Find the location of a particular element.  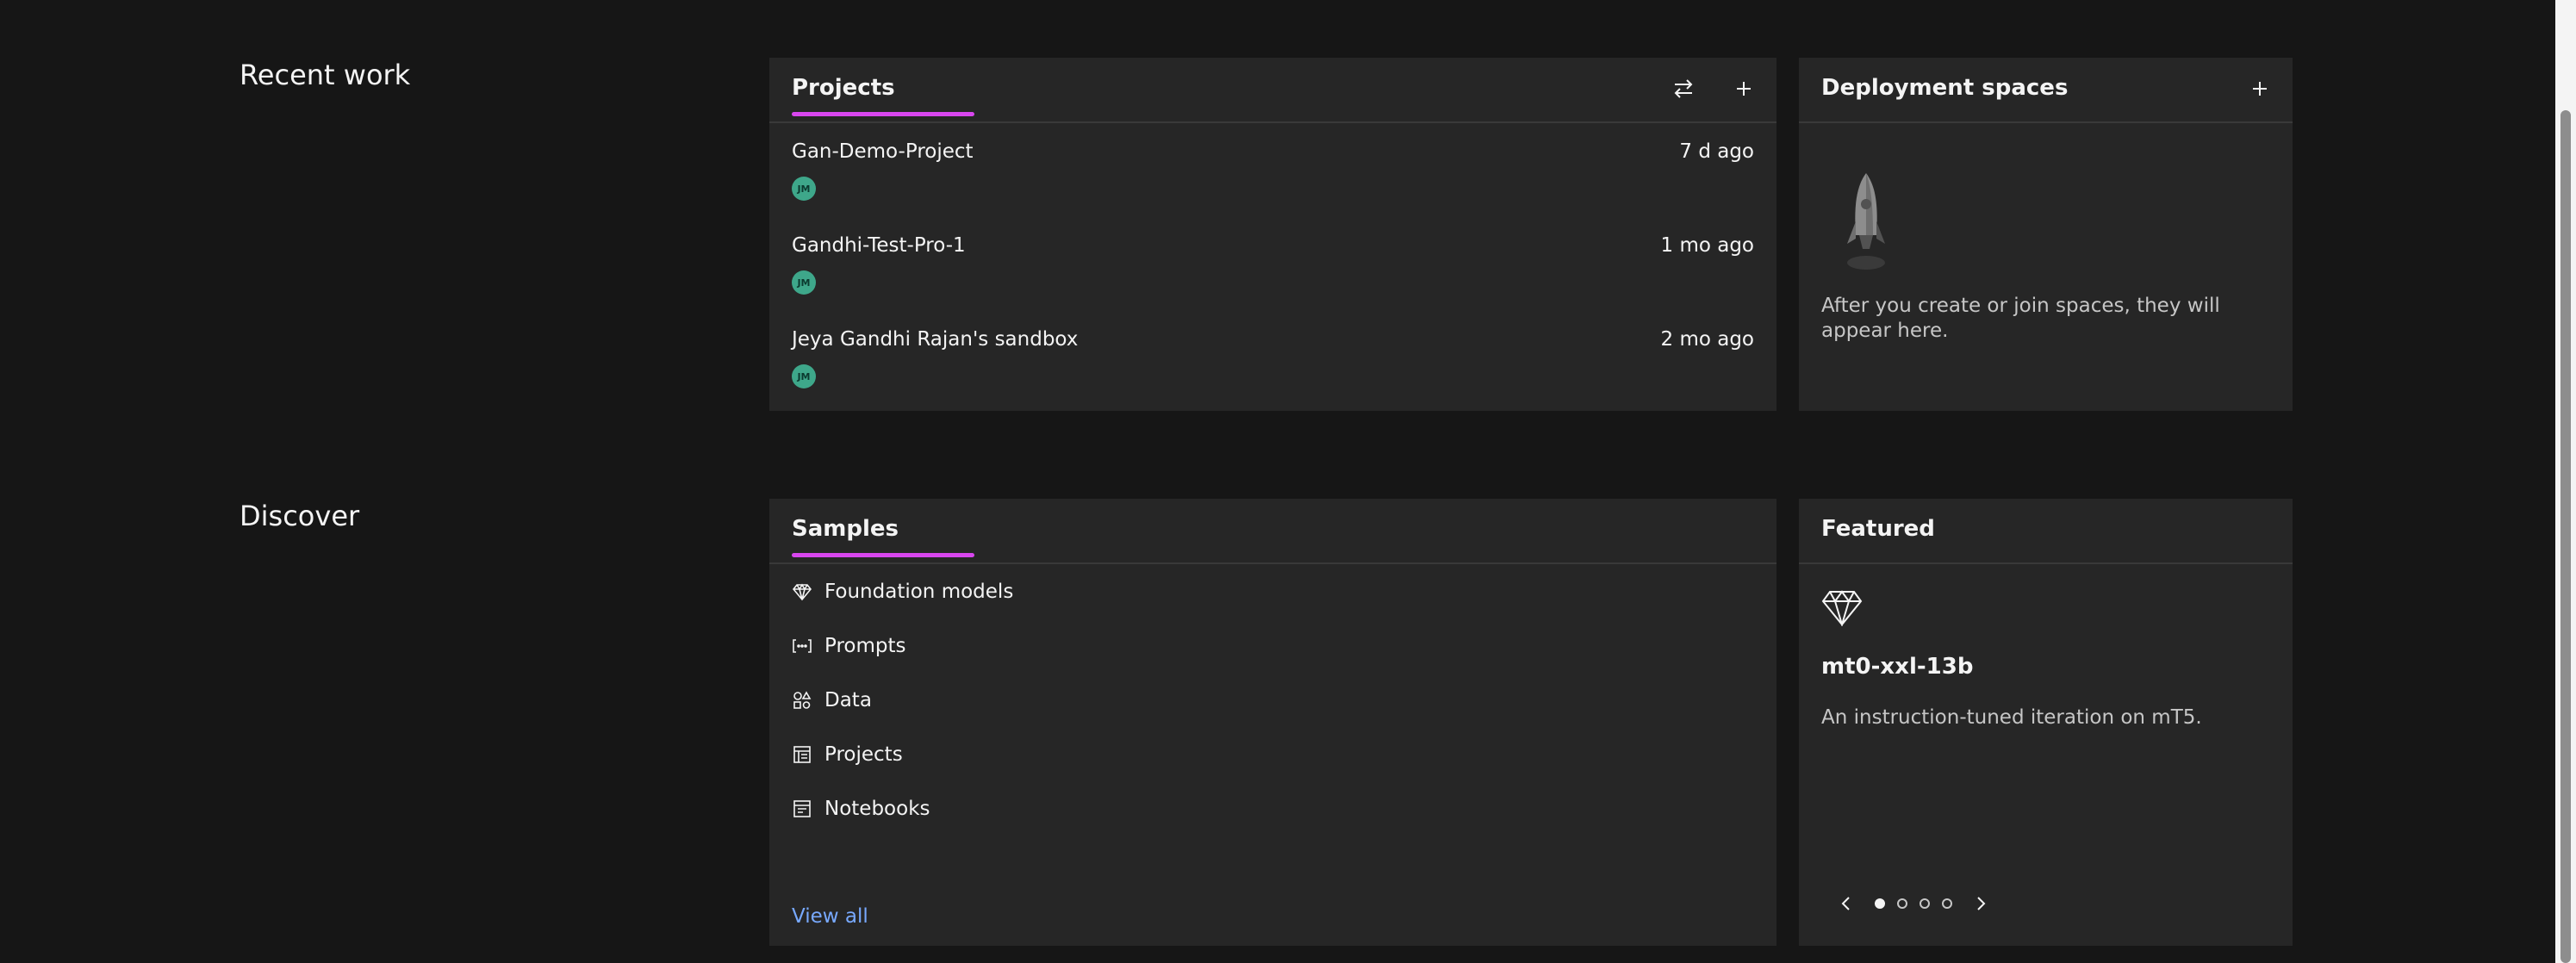

sample-foundation-models: Foundation models is located at coordinates (903, 592).